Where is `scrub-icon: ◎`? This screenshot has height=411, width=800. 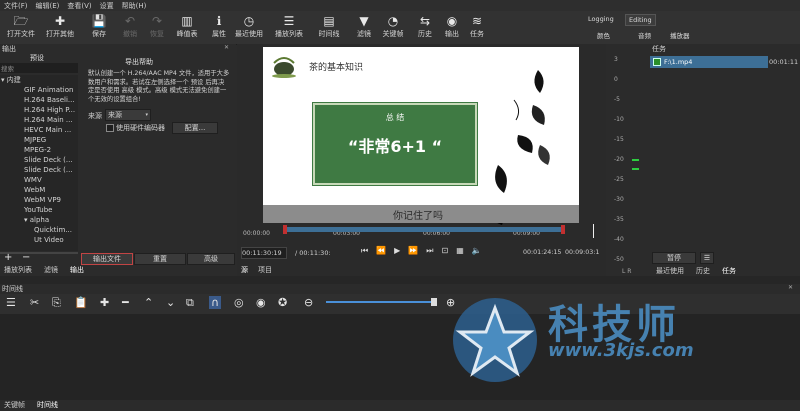 scrub-icon: ◎ is located at coordinates (239, 302).